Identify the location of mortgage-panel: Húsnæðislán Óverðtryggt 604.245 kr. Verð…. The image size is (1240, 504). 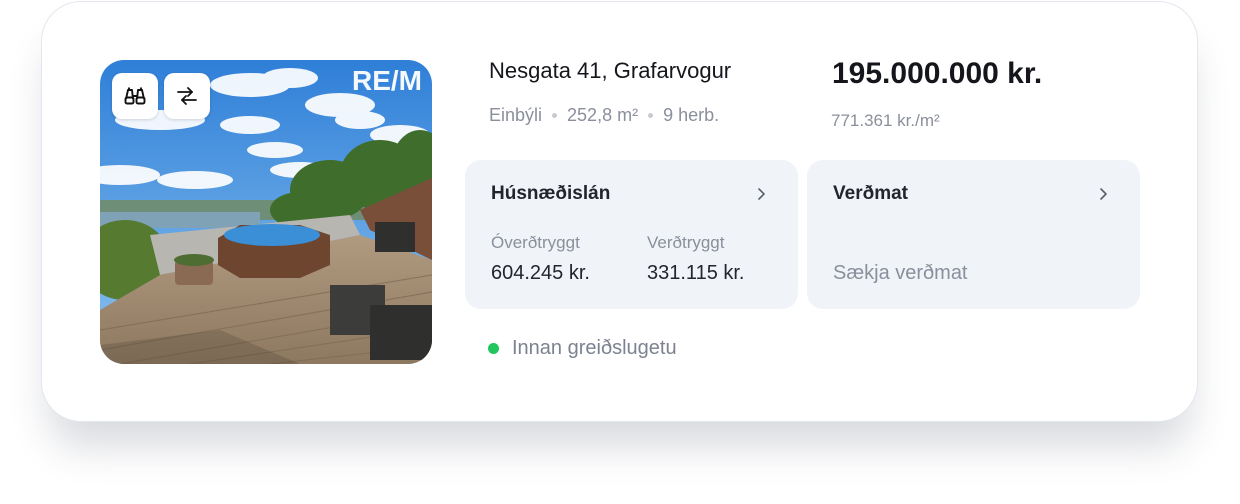
(631, 234).